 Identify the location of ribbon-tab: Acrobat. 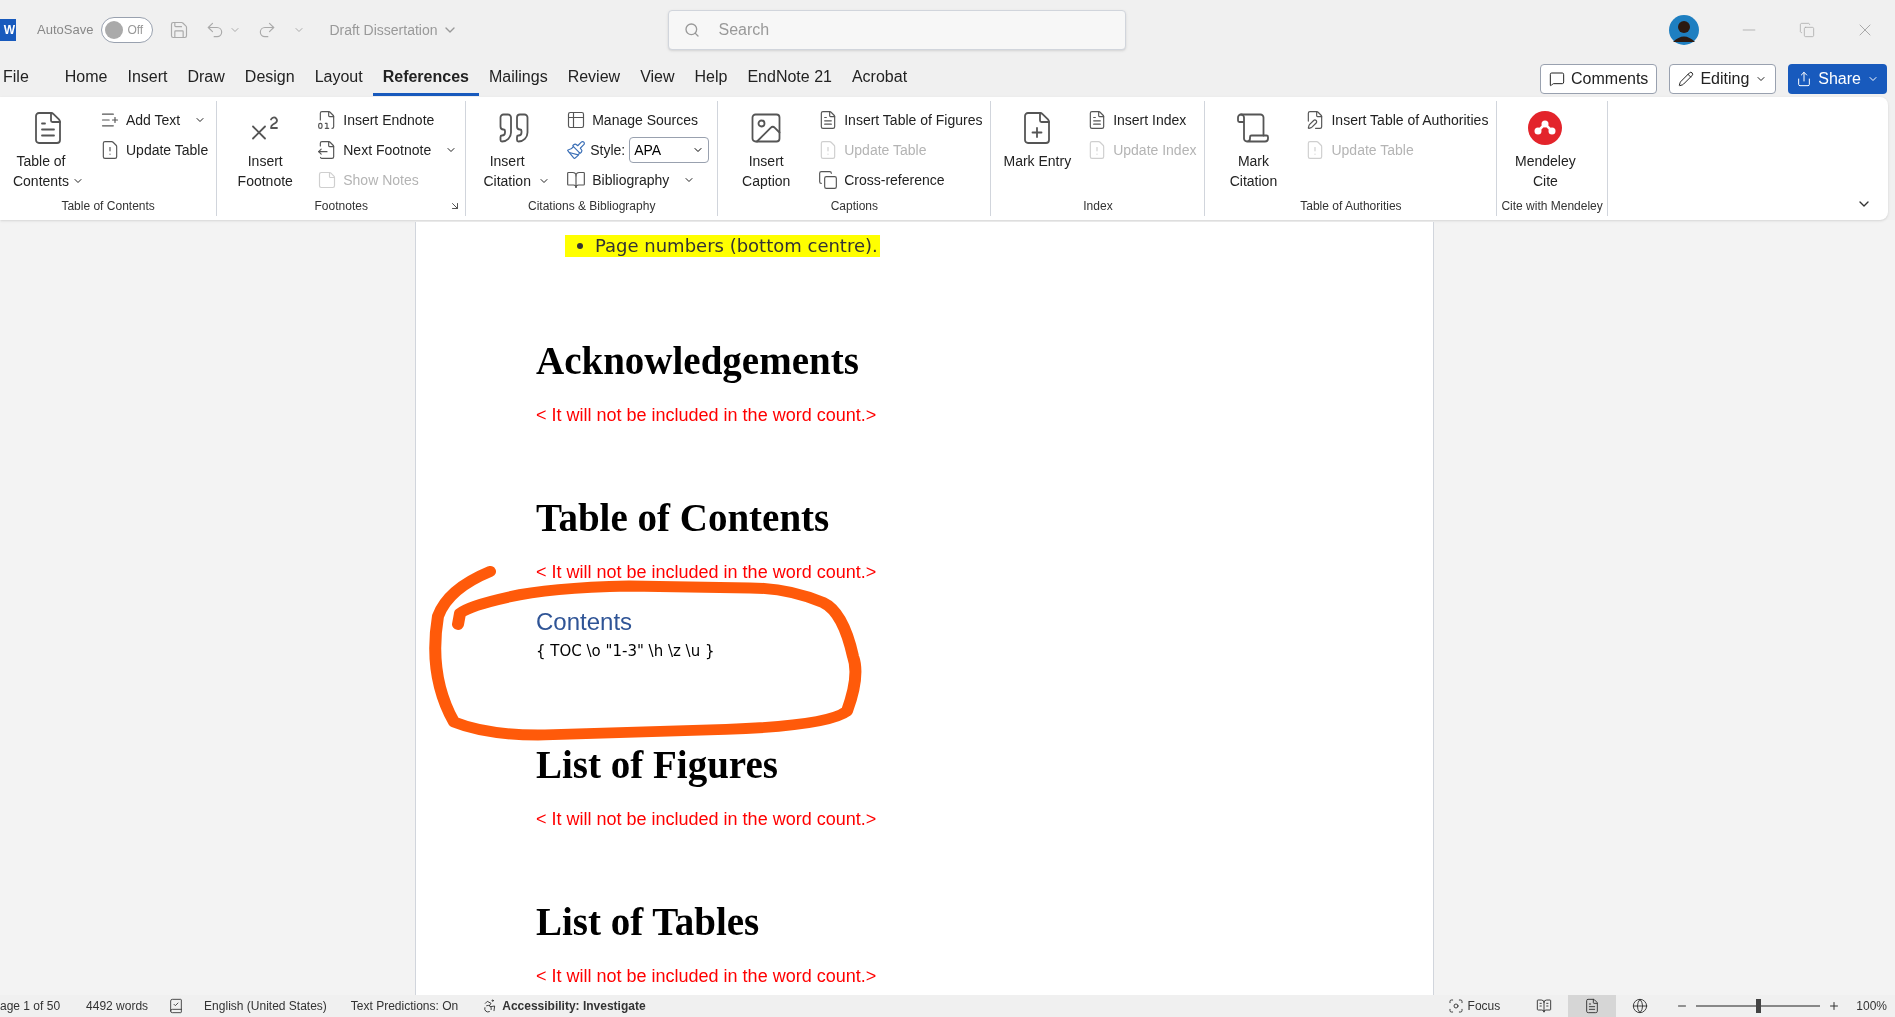
(879, 78).